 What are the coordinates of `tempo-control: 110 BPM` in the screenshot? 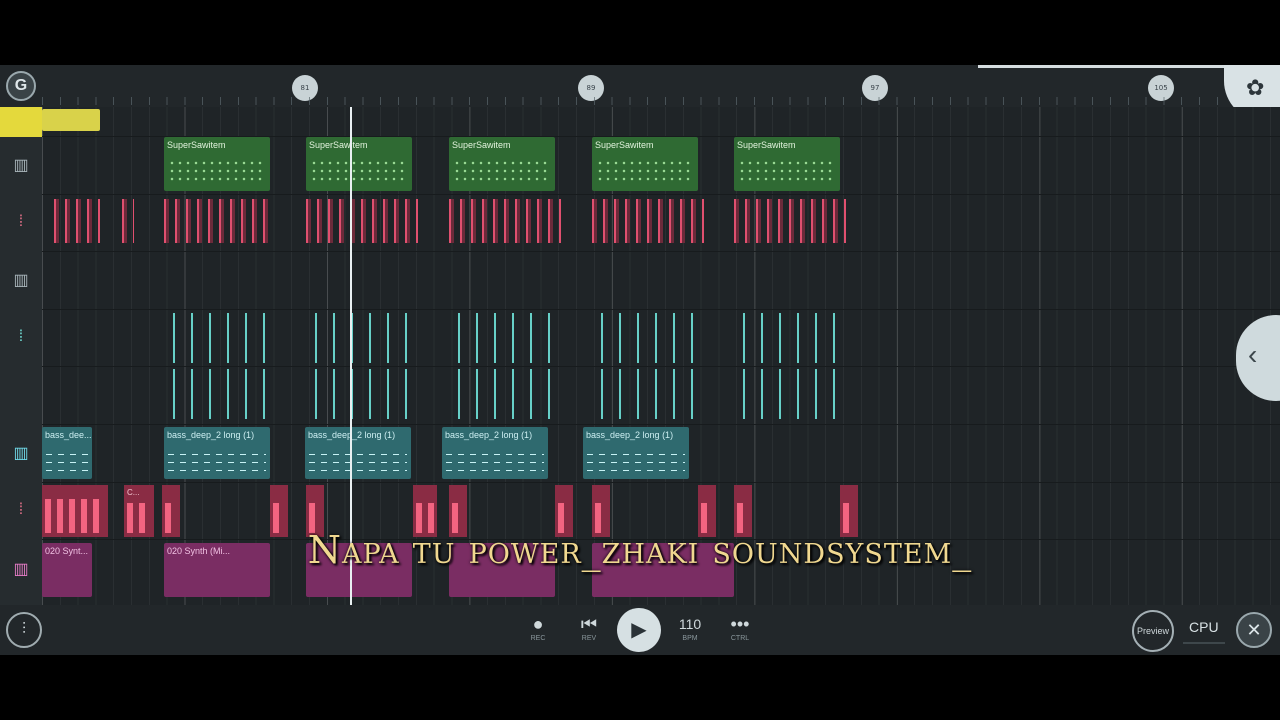 It's located at (690, 627).